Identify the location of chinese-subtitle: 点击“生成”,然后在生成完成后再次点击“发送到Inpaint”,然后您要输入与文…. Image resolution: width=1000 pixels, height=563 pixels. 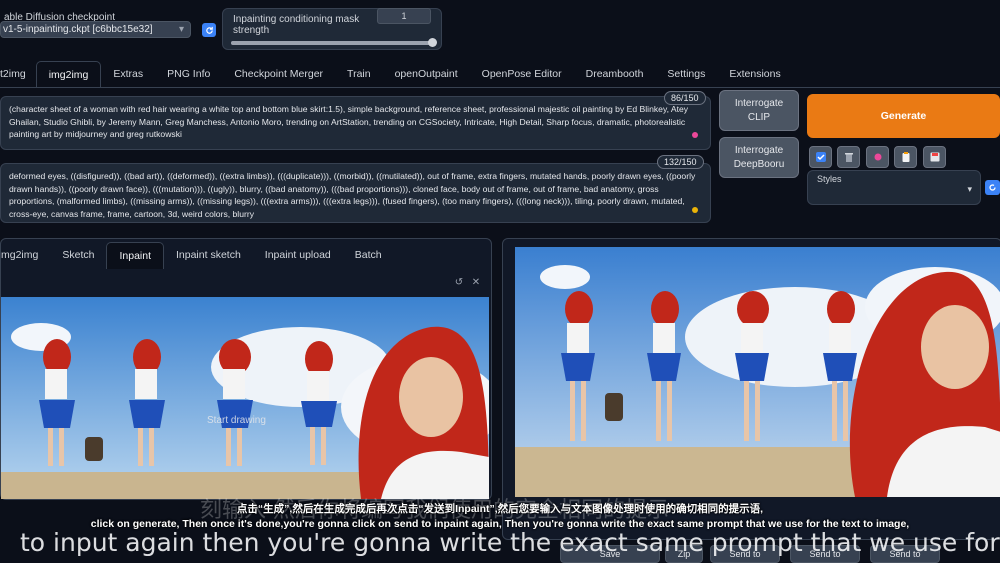
(500, 509).